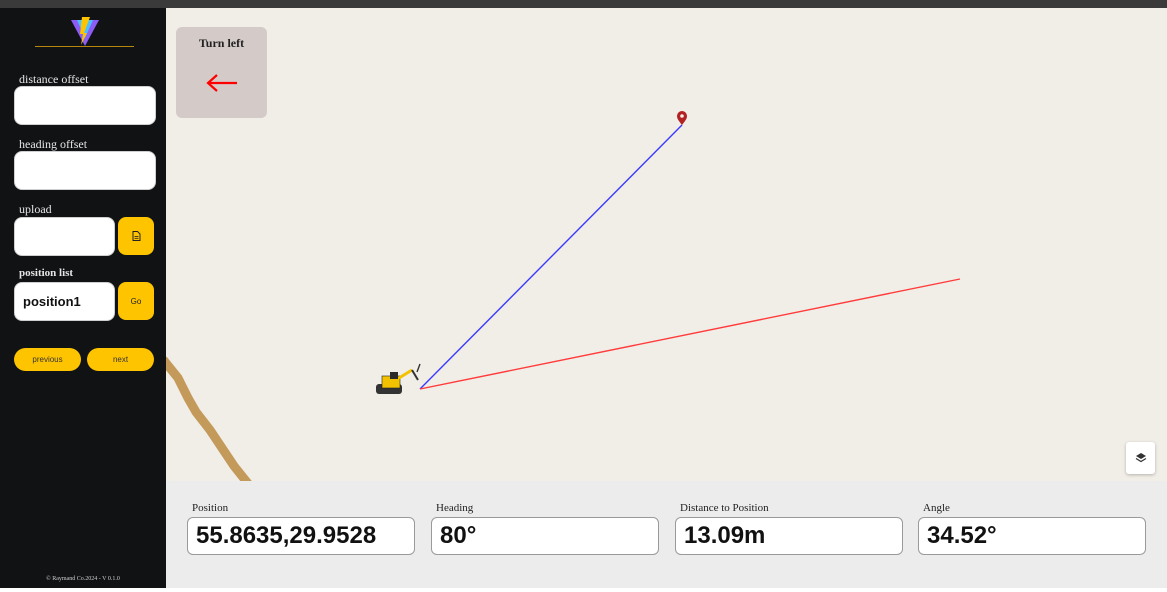  What do you see at coordinates (455, 508) in the screenshot?
I see `heading-label: Heading` at bounding box center [455, 508].